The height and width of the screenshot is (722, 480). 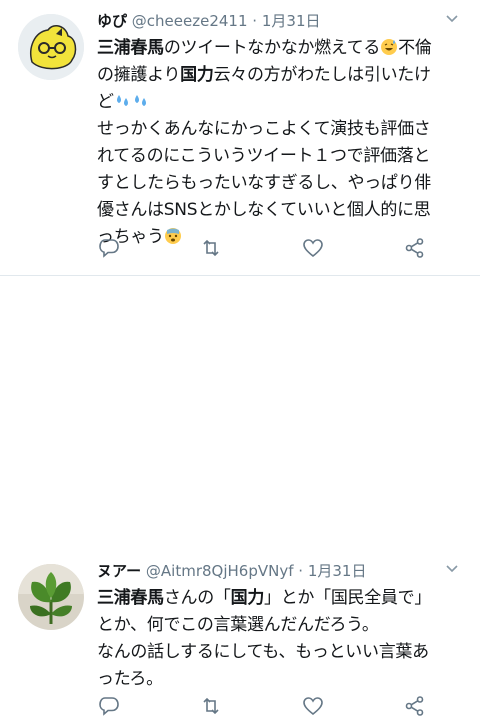 I want to click on handle: @cheeeze2411, so click(x=190, y=21).